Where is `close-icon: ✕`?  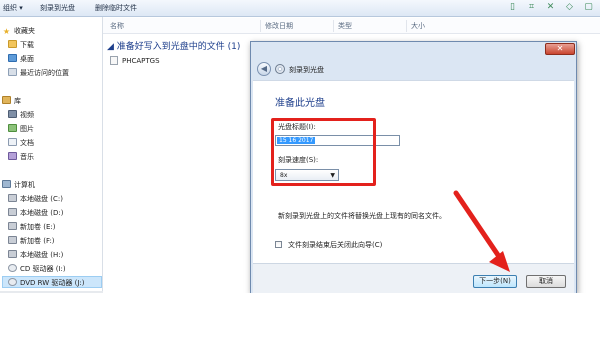
close-icon: ✕ is located at coordinates (560, 48).